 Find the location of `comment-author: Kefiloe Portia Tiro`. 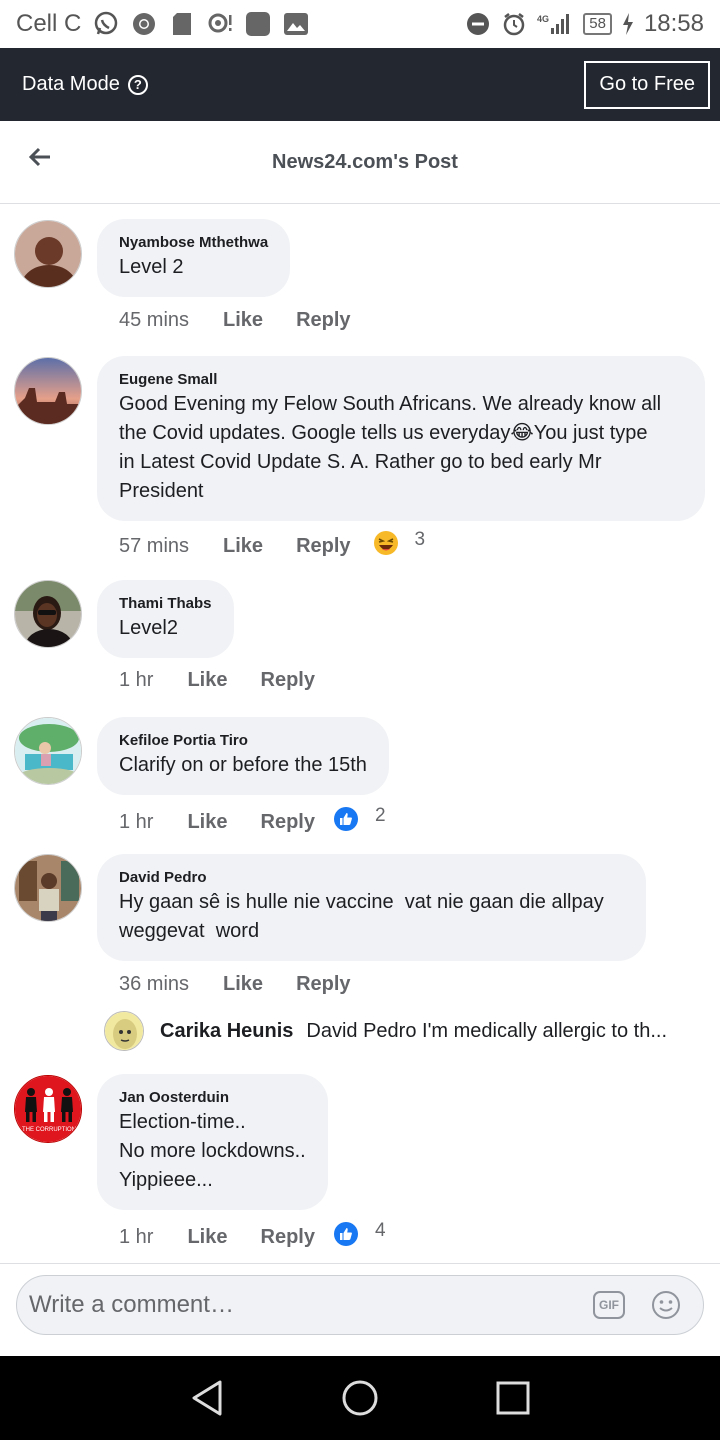

comment-author: Kefiloe Portia Tiro is located at coordinates (243, 741).